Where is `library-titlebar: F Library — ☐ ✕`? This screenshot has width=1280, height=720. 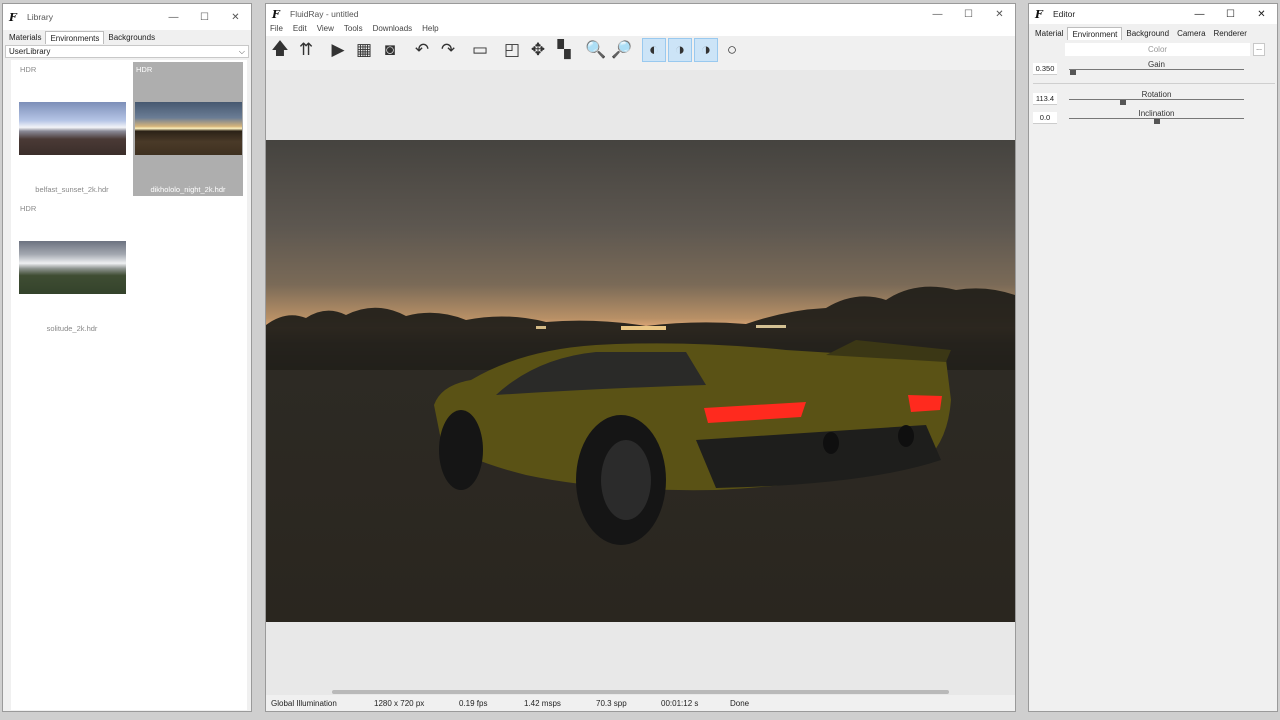 library-titlebar: F Library — ☐ ✕ is located at coordinates (127, 17).